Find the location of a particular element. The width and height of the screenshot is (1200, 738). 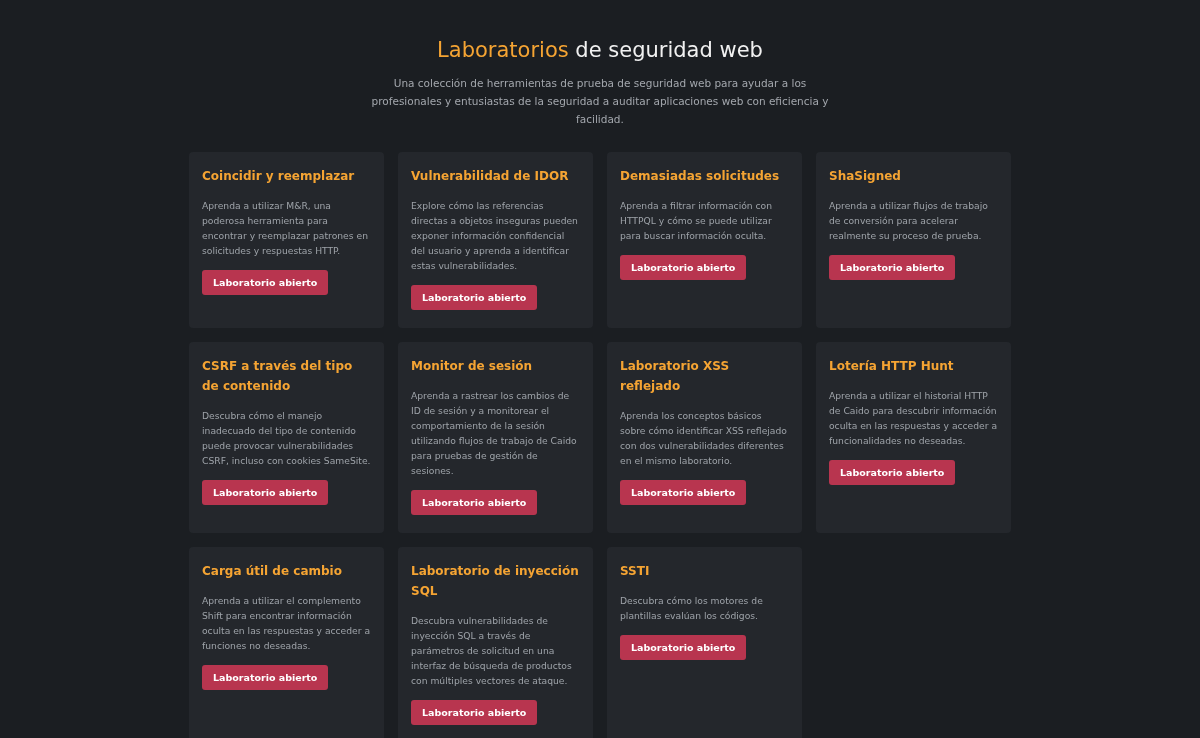

lab-title: SSTI is located at coordinates (635, 571).